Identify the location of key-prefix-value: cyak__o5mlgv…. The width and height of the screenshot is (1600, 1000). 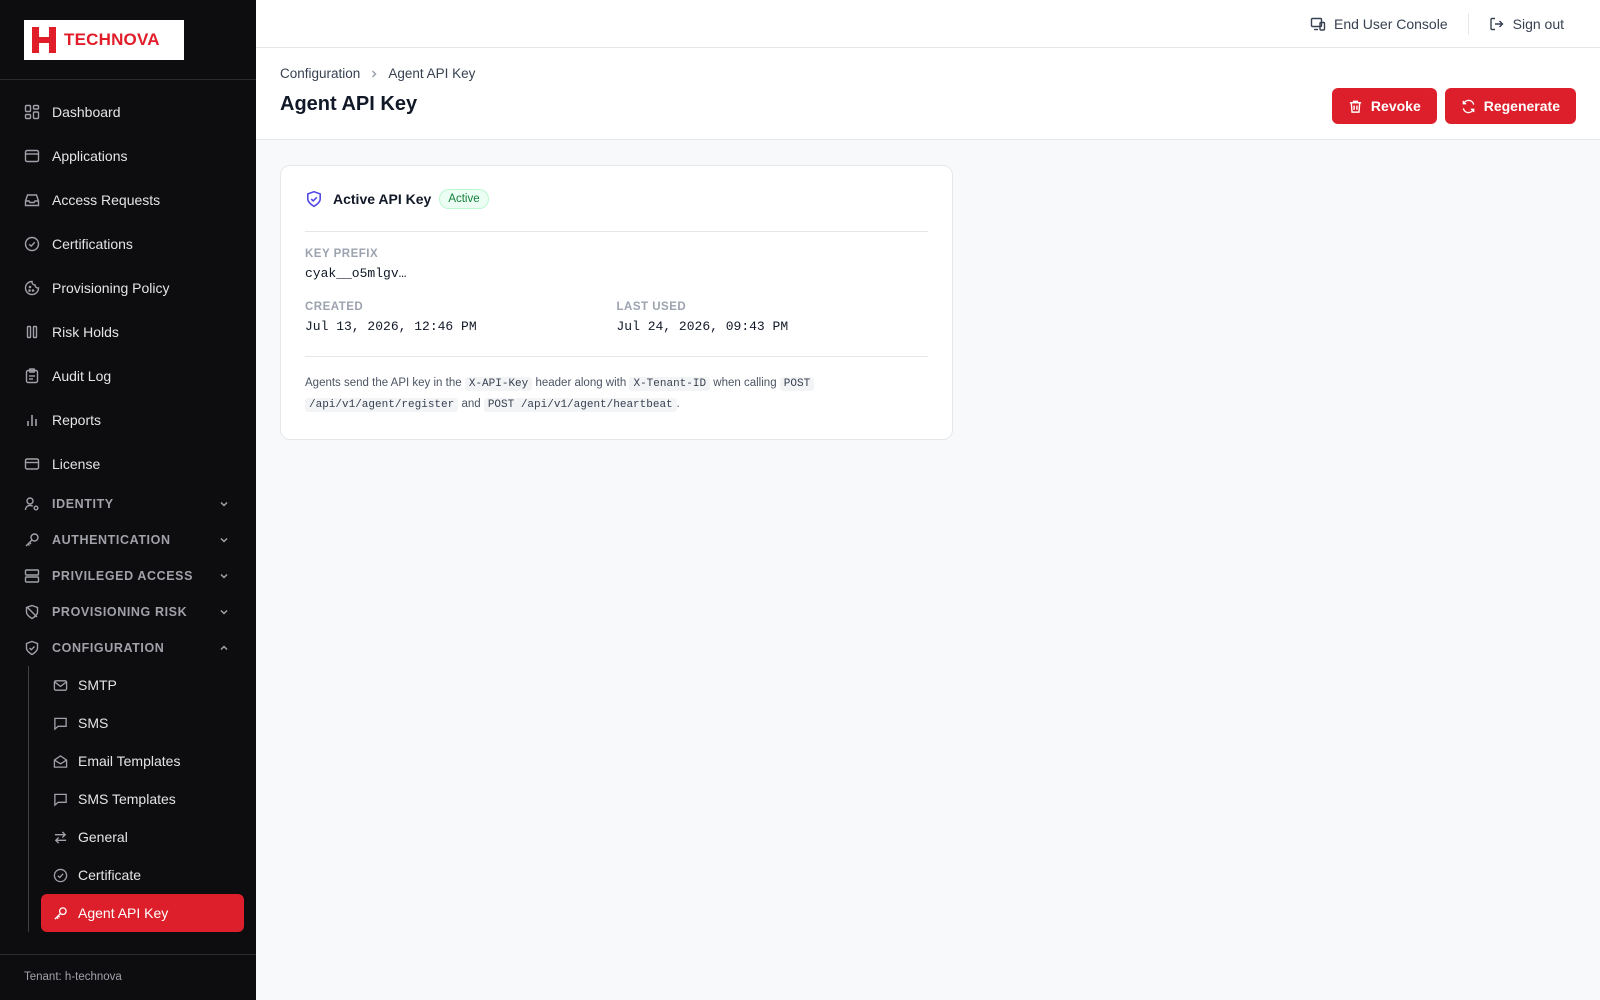
(356, 273).